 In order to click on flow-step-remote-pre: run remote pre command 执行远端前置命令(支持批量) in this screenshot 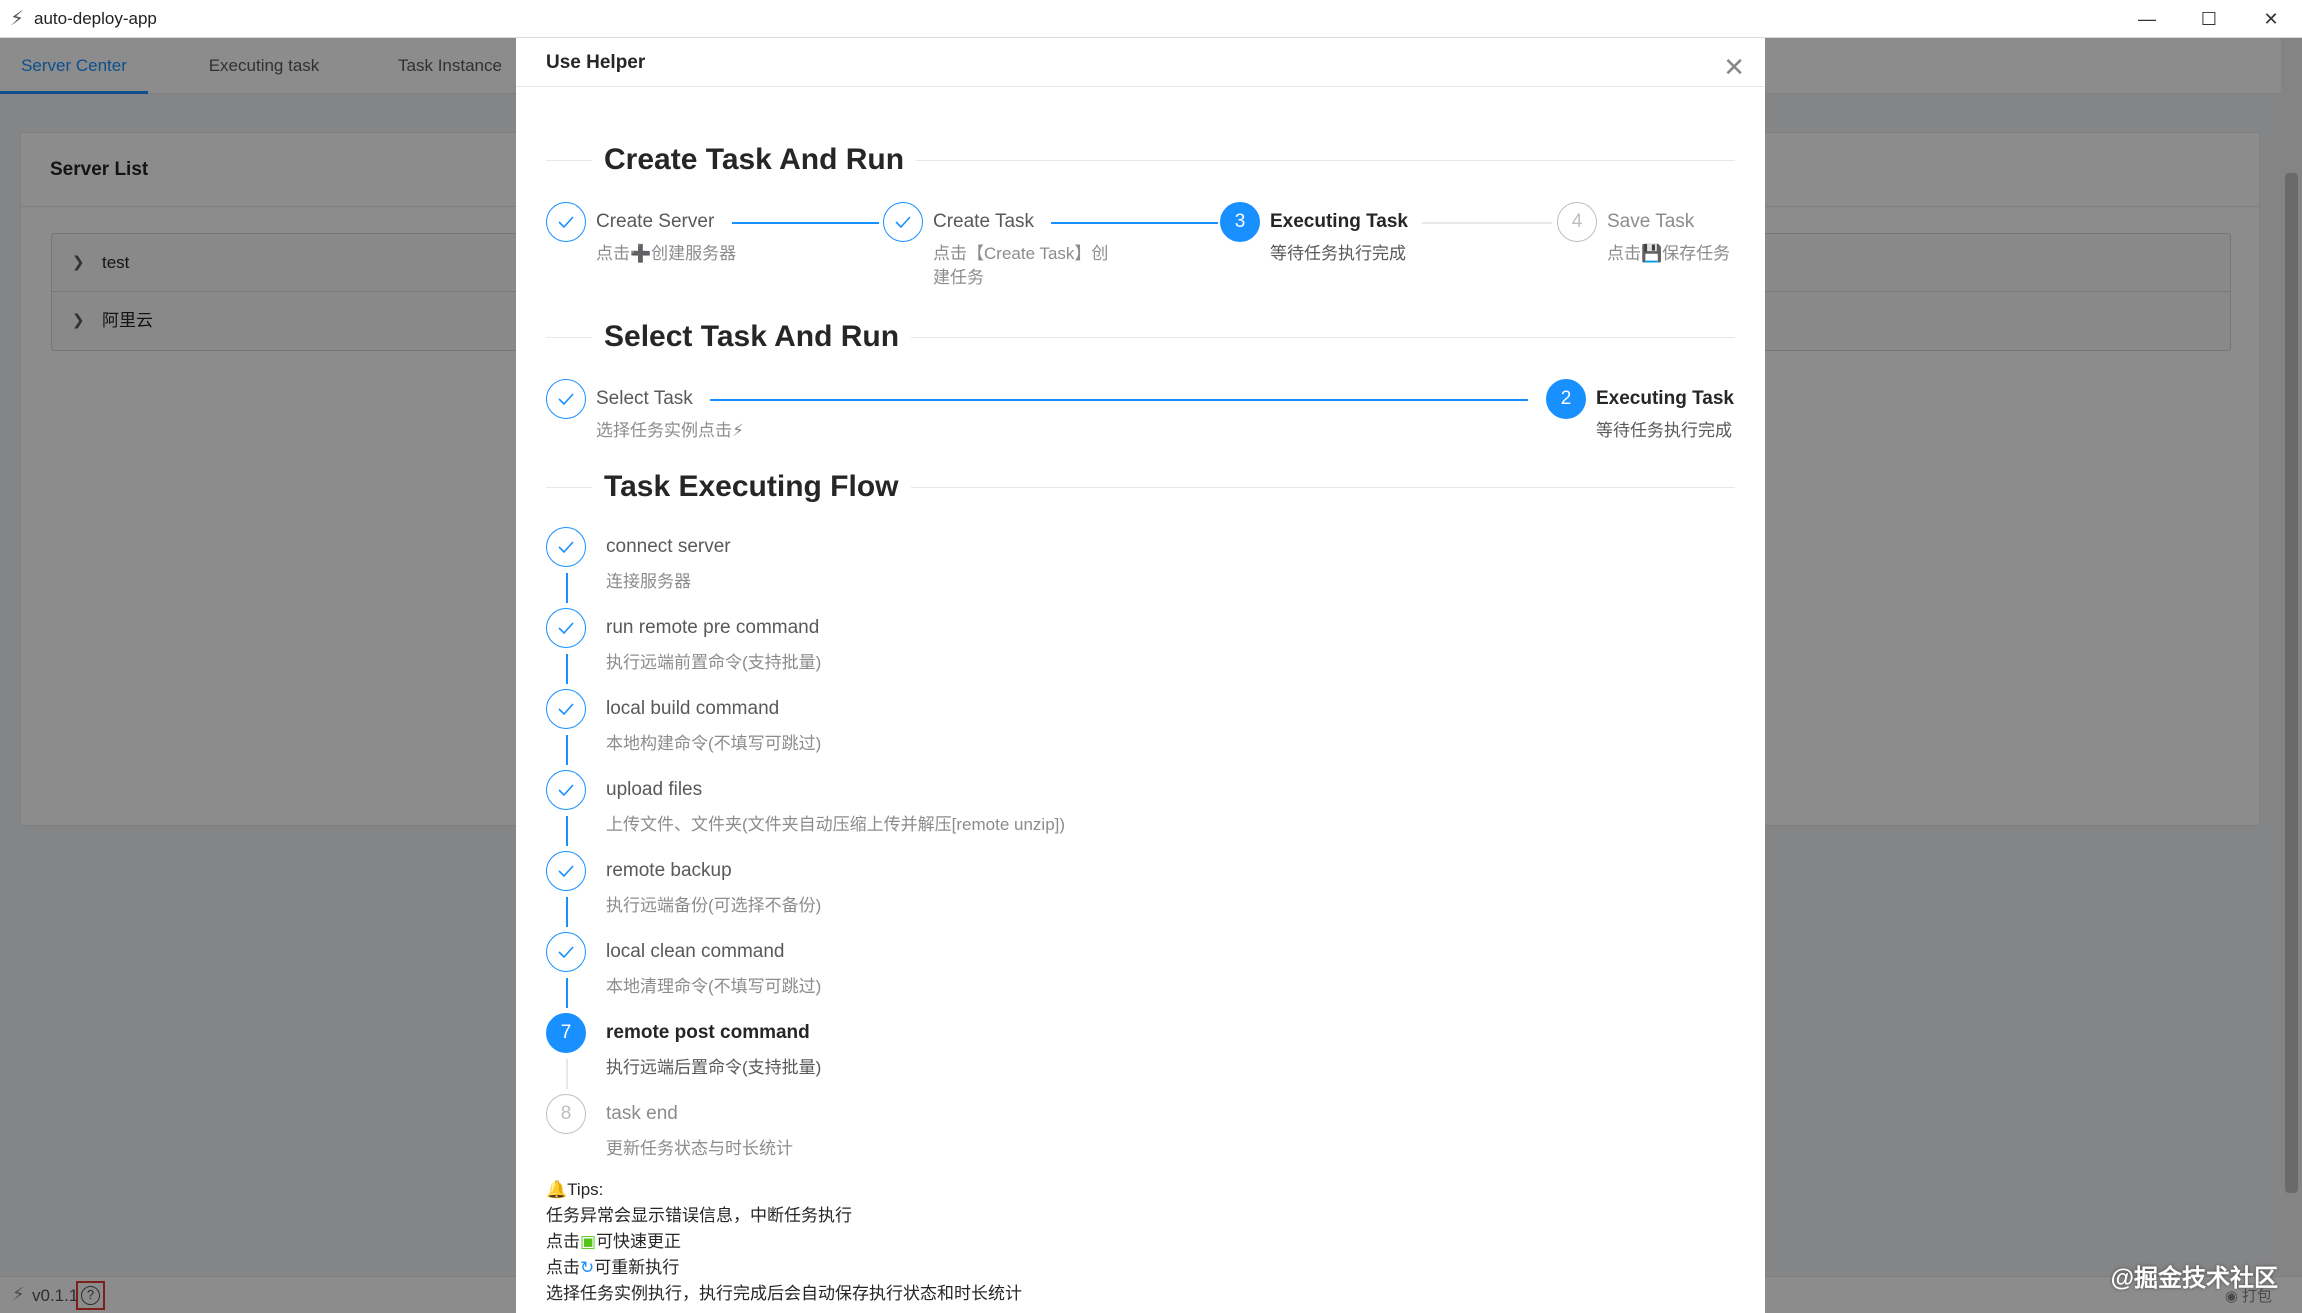, I will do `click(996, 648)`.